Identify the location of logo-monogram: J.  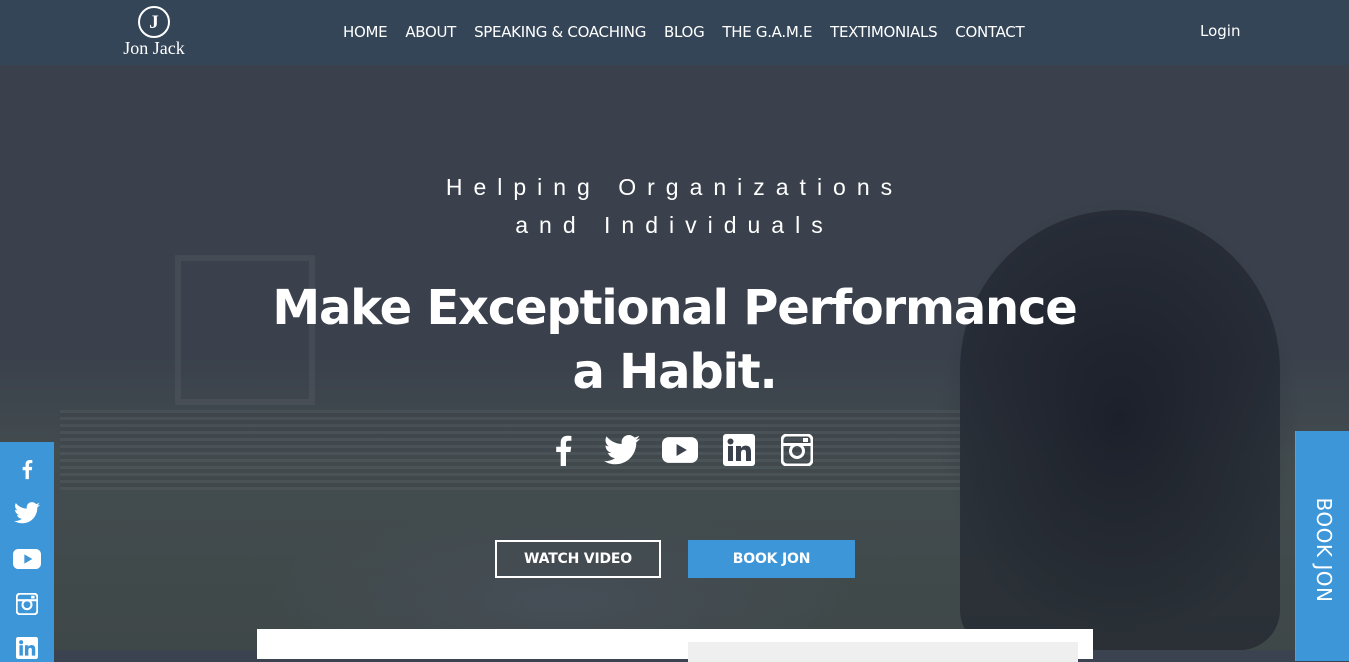
(154, 22).